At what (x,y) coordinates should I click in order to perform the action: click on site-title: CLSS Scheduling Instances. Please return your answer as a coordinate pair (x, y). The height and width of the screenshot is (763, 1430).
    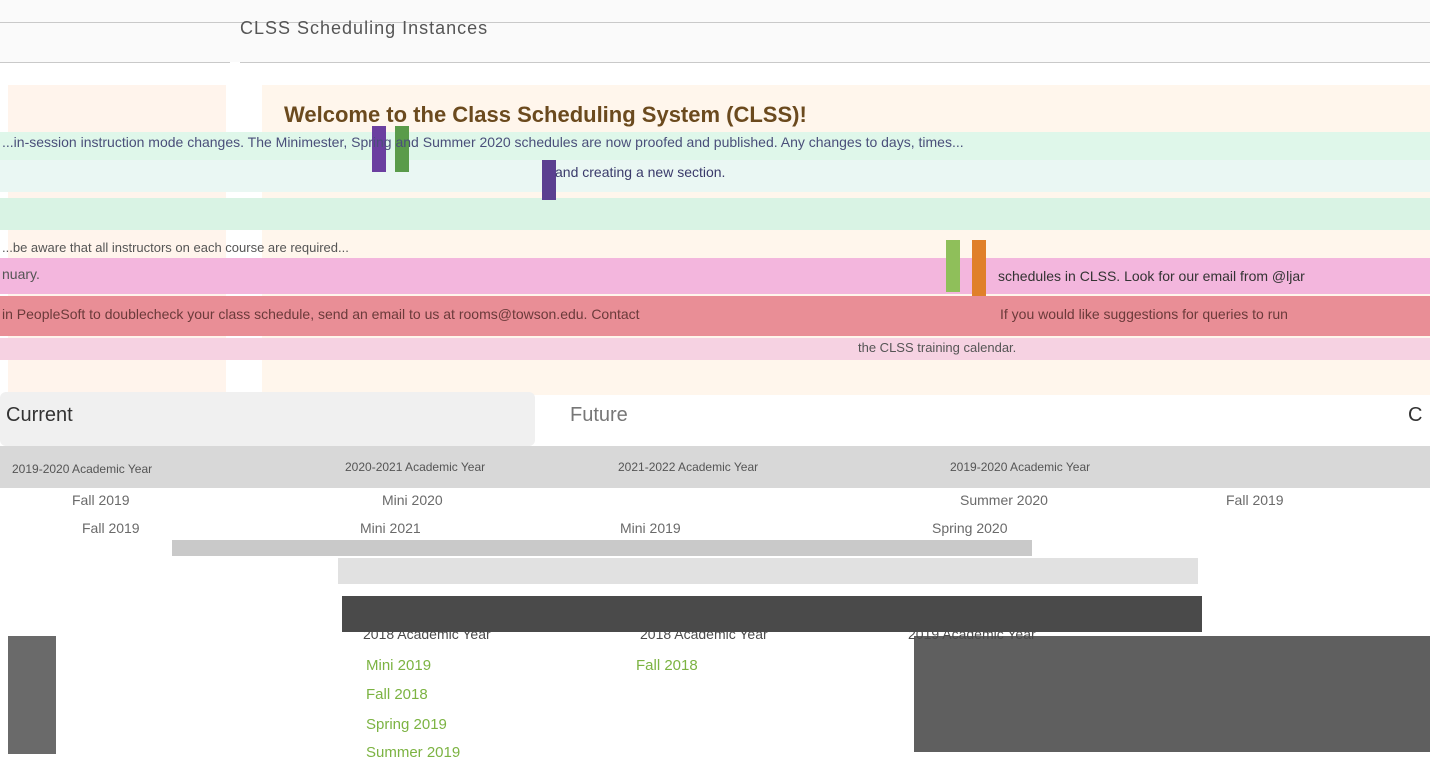
    Looking at the image, I should click on (364, 28).